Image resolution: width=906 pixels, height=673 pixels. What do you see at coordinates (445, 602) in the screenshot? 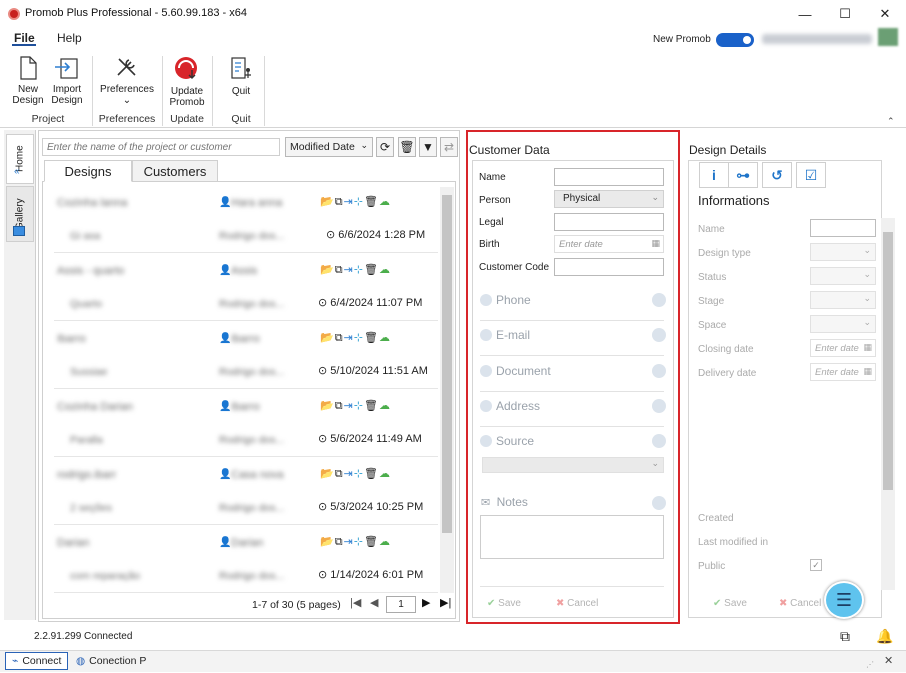
I see `last-page-button: ▶|` at bounding box center [445, 602].